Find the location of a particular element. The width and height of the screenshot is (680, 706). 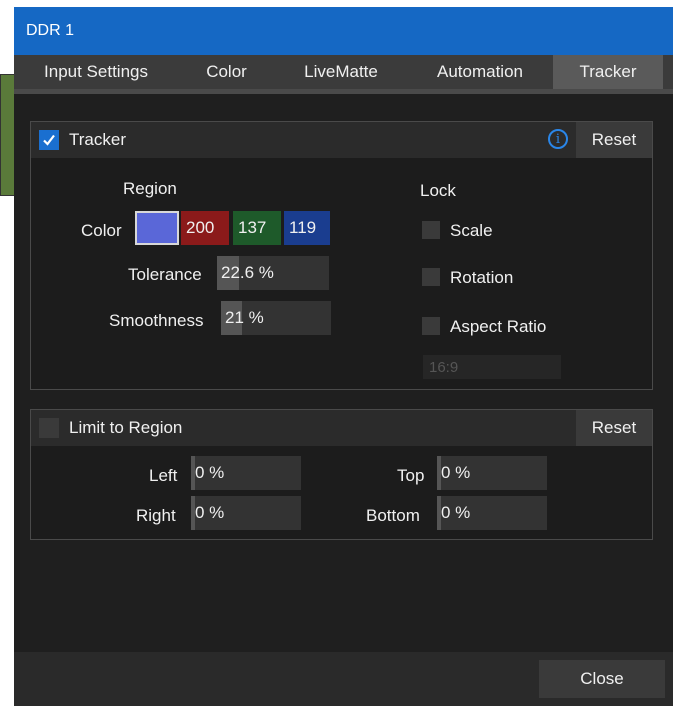

tracker-reset-button: Reset is located at coordinates (614, 140).